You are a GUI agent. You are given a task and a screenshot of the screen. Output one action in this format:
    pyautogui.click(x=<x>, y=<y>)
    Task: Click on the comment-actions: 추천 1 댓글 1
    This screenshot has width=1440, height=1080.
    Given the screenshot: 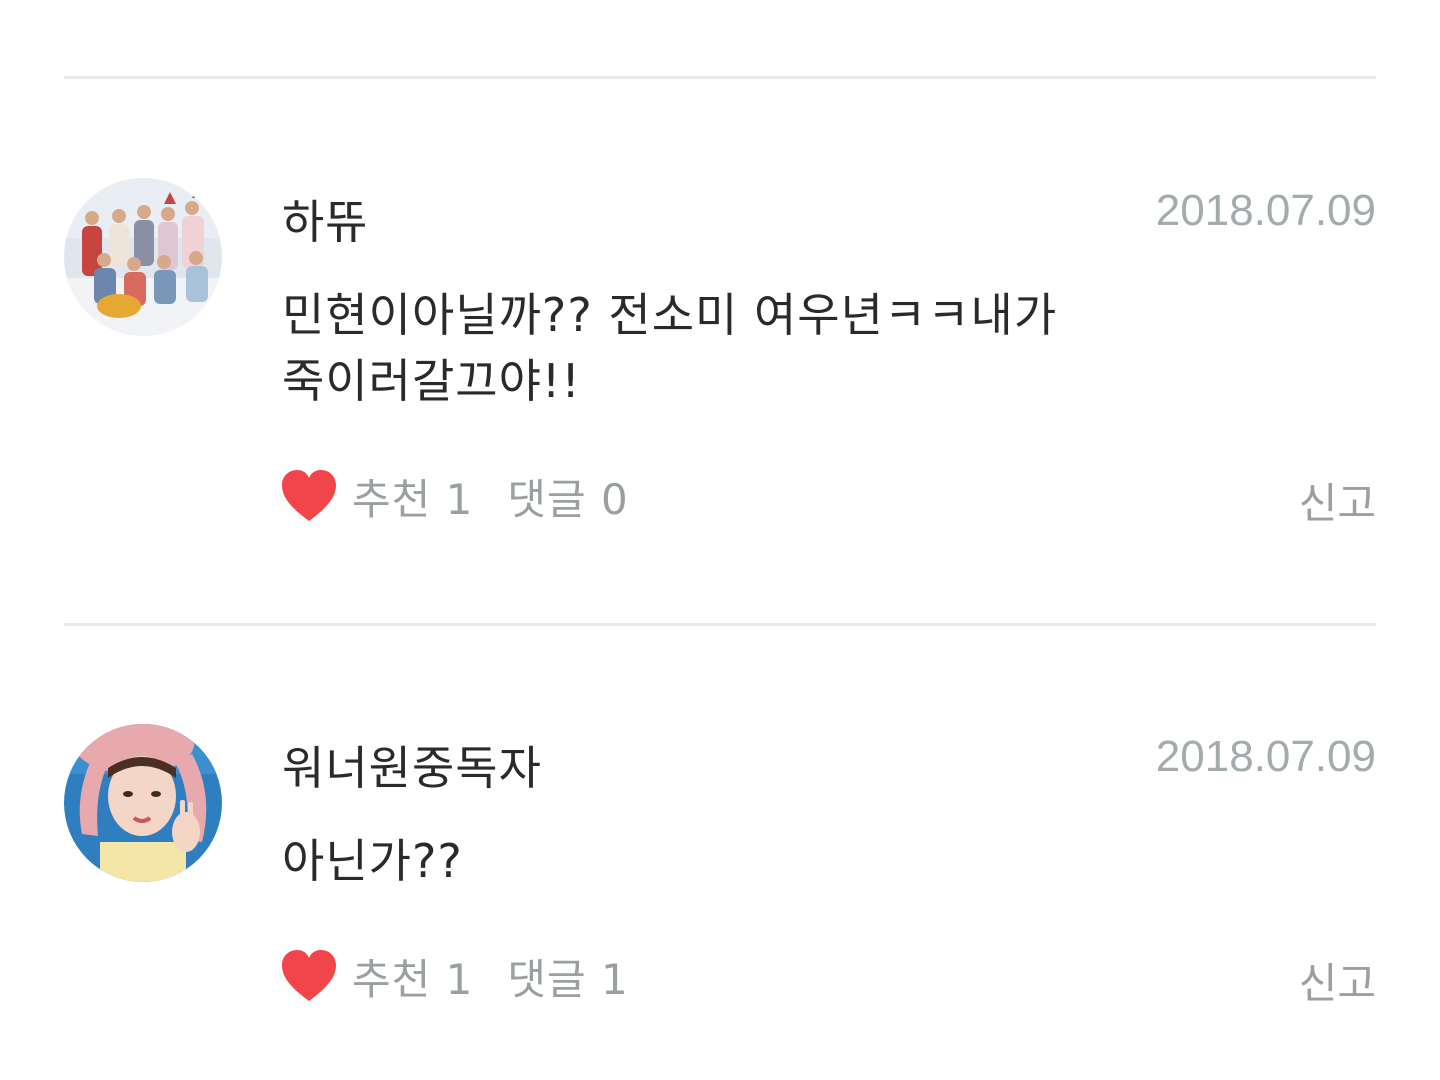 What is the action you would take?
    pyautogui.click(x=454, y=976)
    